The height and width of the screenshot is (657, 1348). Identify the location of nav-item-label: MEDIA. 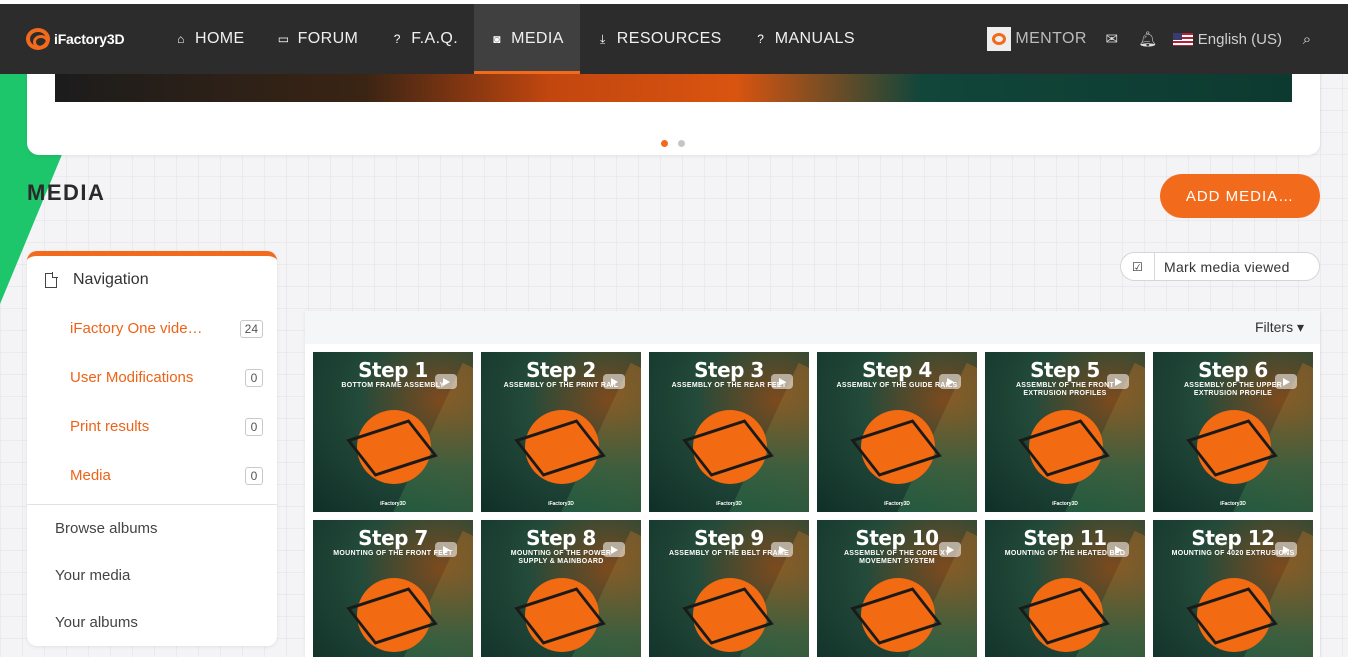
(537, 38).